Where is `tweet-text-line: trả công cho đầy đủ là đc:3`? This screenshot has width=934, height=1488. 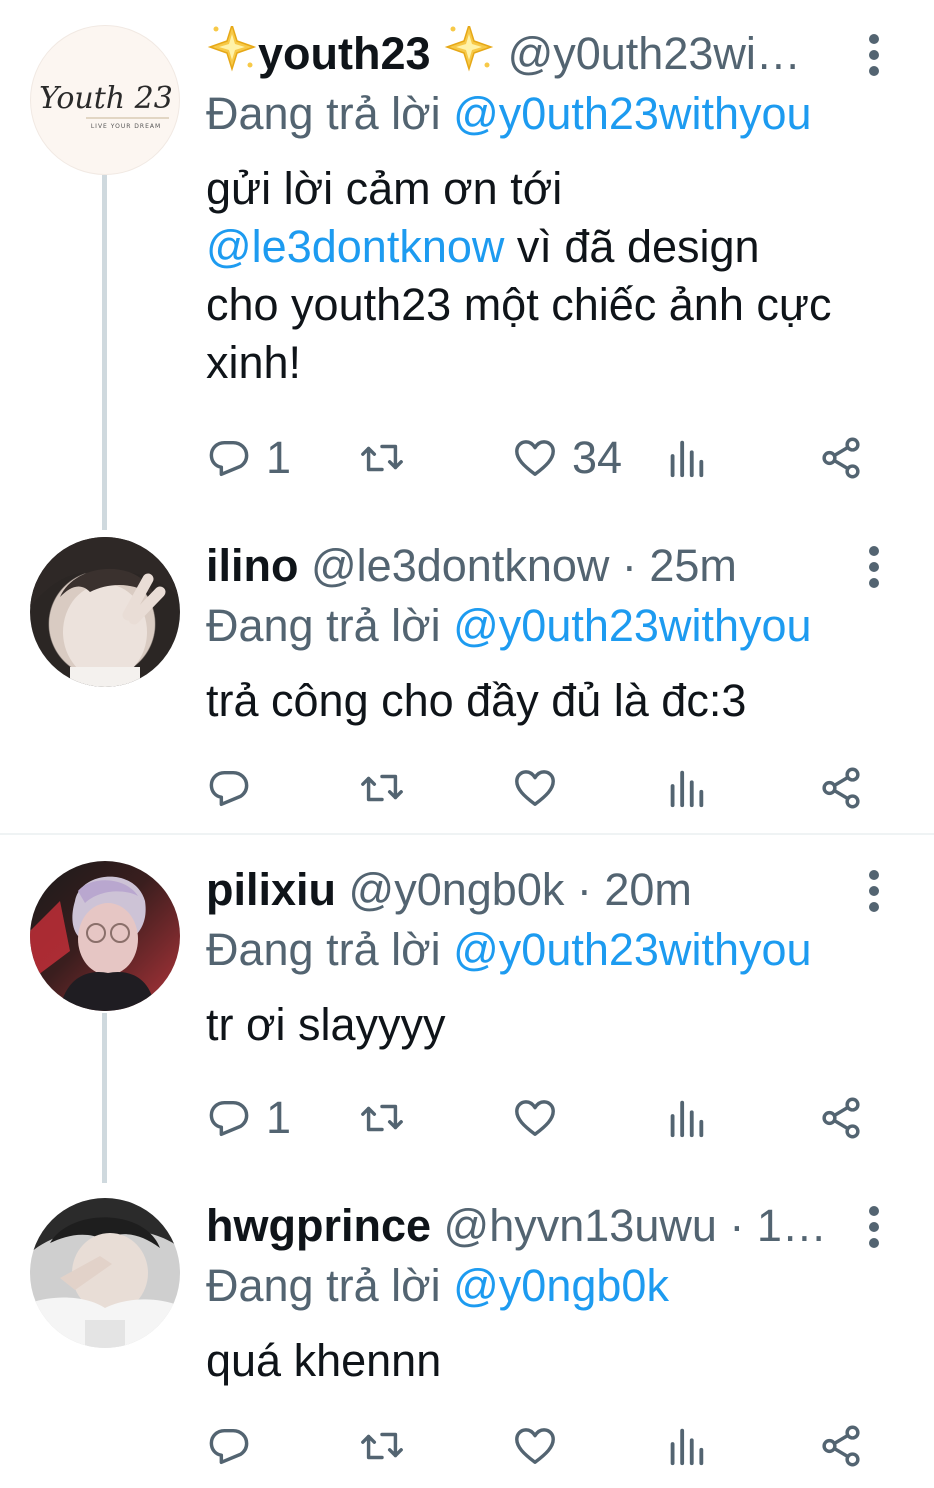
tweet-text-line: trả công cho đầy đủ là đc:3 is located at coordinates (476, 700).